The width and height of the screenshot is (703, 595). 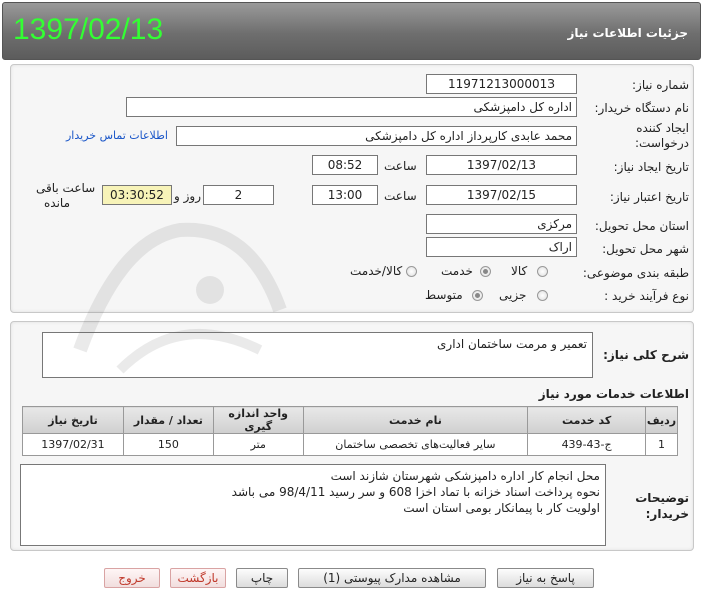 I want to click on col-qty: تعداد / مقدار, so click(x=168, y=420).